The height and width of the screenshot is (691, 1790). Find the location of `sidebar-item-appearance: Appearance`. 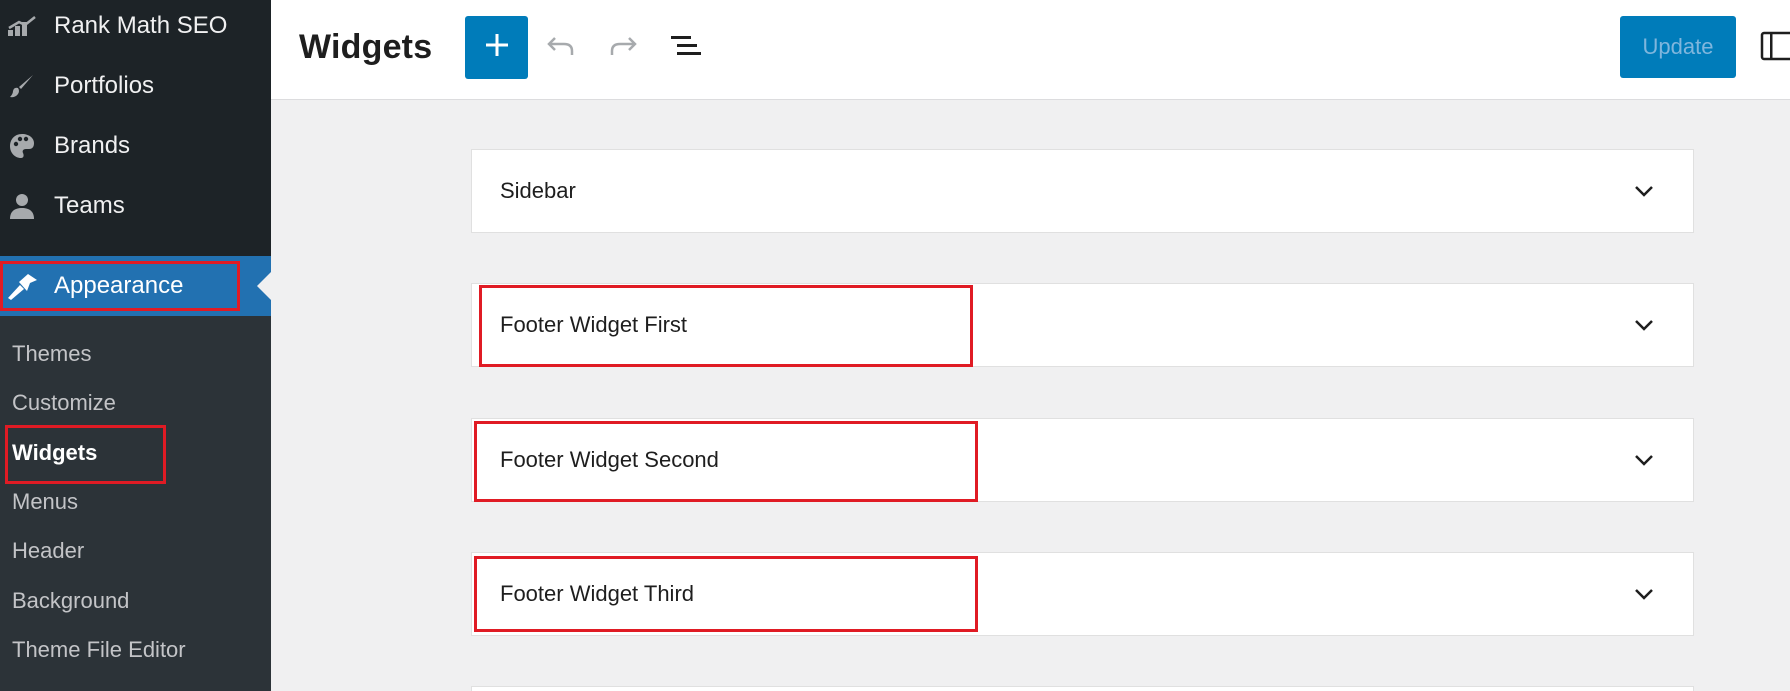

sidebar-item-appearance: Appearance is located at coordinates (135, 286).